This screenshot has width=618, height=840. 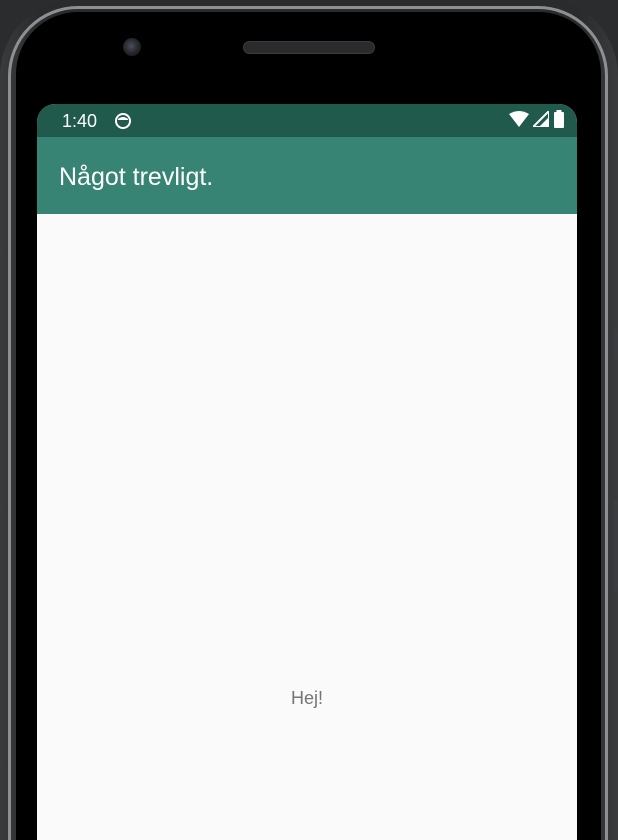 What do you see at coordinates (80, 121) in the screenshot?
I see `status-time: 1:40` at bounding box center [80, 121].